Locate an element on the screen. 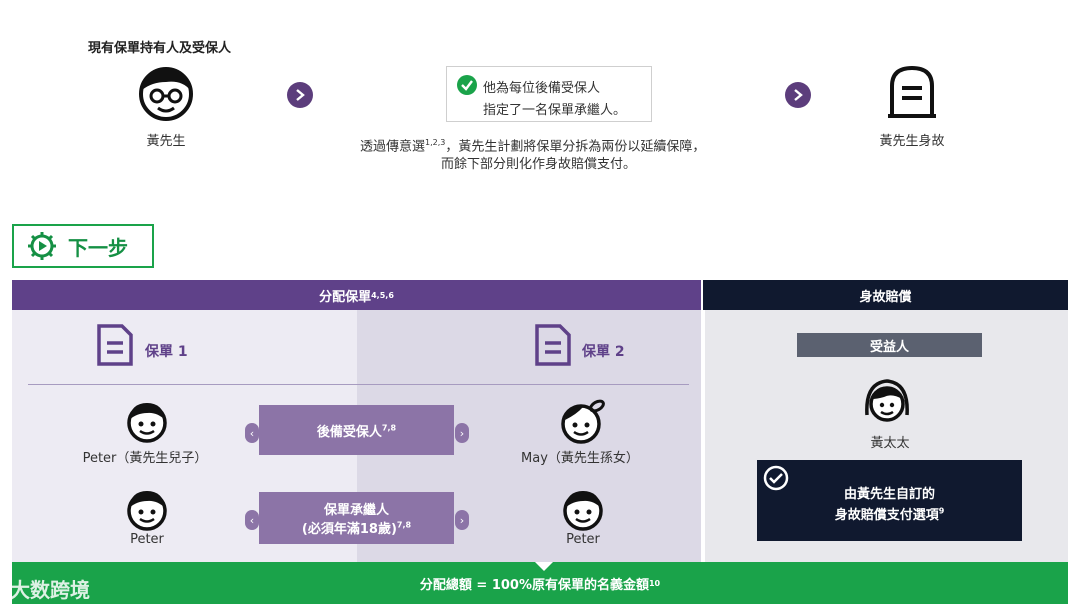 The width and height of the screenshot is (1080, 608). policy-1-label: 保單 1 is located at coordinates (166, 352).